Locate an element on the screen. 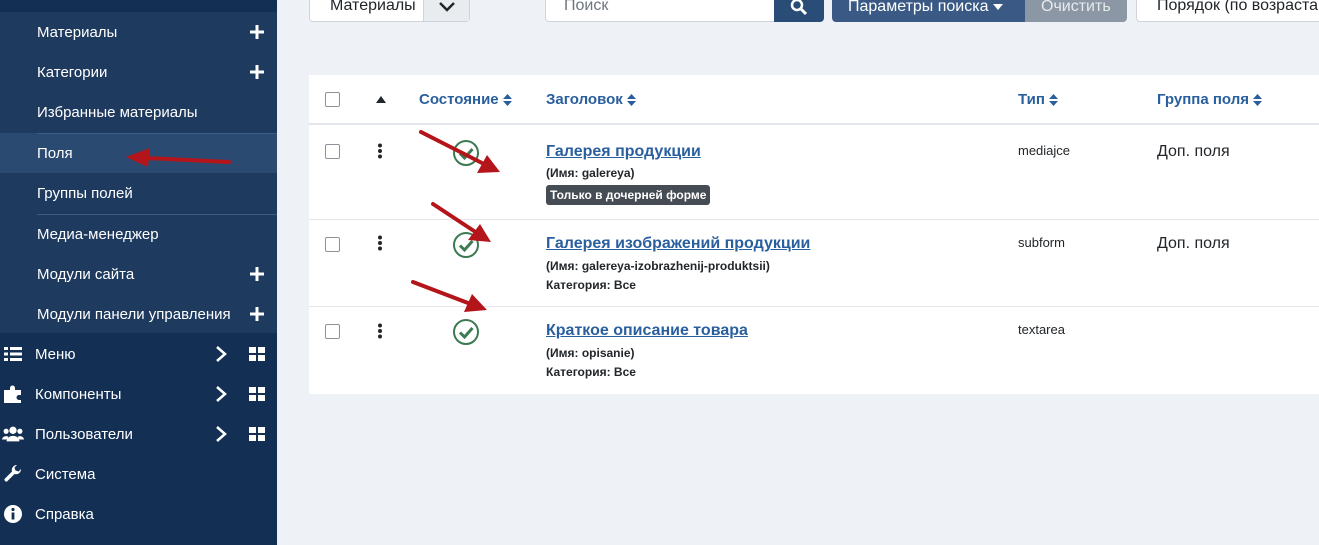 The width and height of the screenshot is (1319, 545). ordering-sort-icon is located at coordinates (381, 99).